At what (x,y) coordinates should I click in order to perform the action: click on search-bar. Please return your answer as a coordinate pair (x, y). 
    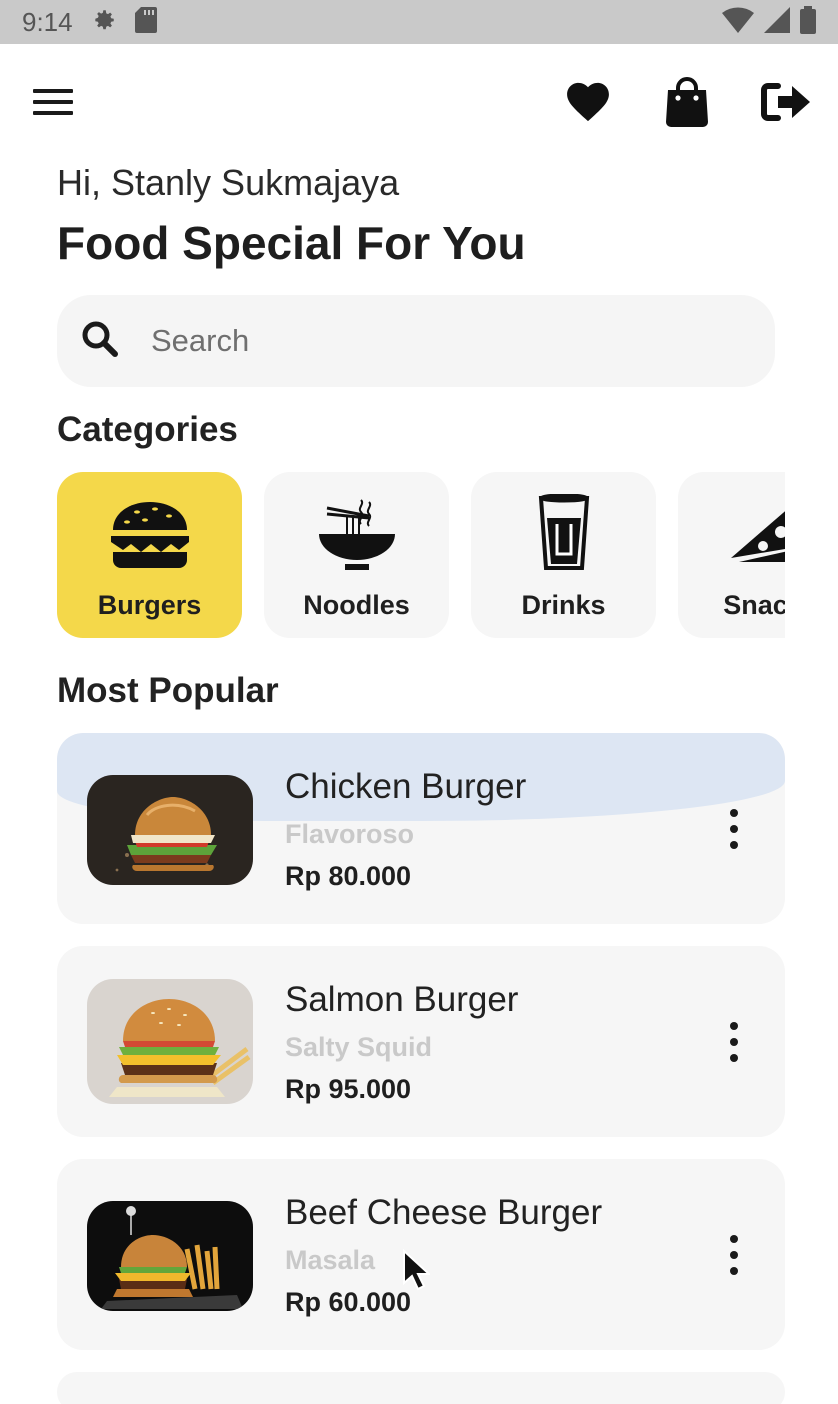
    Looking at the image, I should click on (416, 341).